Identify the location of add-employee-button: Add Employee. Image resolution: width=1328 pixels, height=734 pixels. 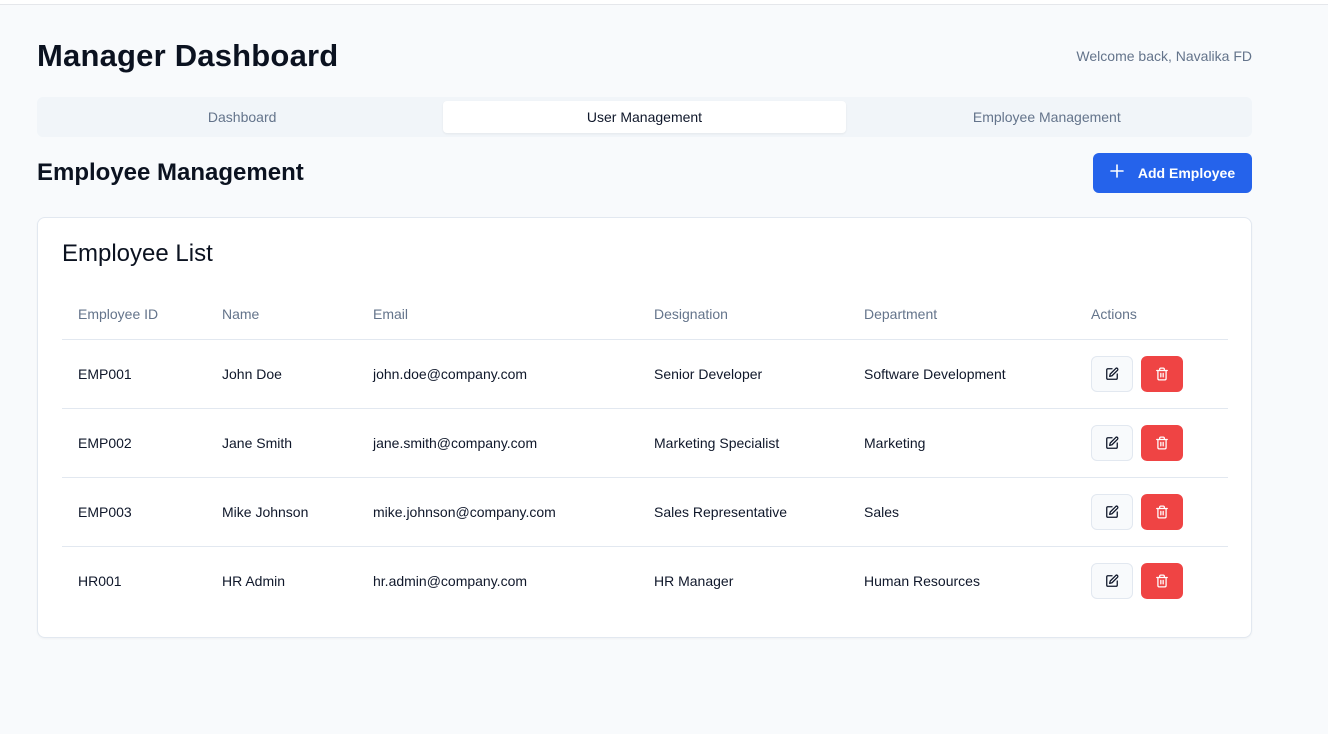
(1172, 173).